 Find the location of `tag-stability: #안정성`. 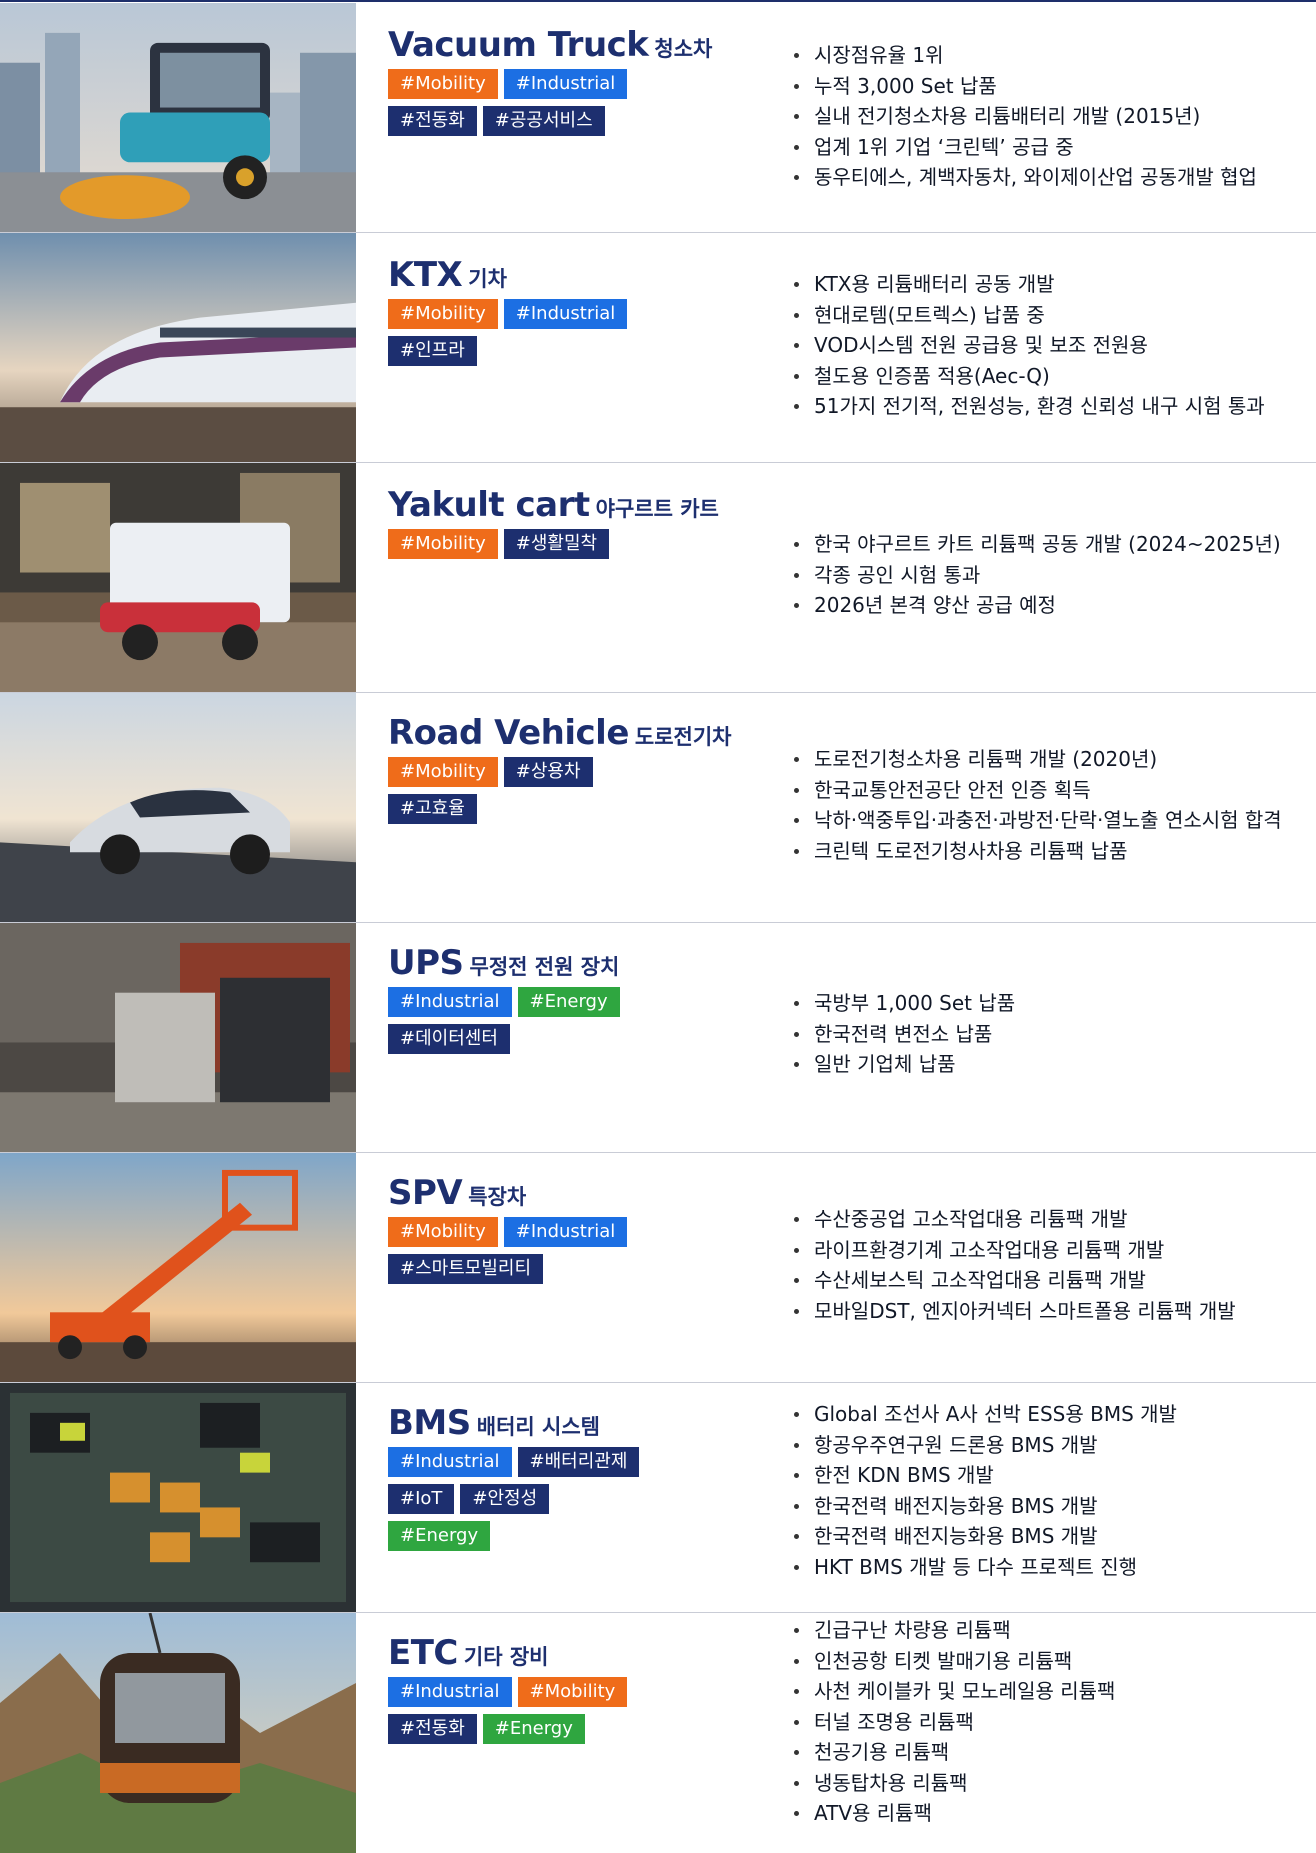

tag-stability: #안정성 is located at coordinates (505, 1499).